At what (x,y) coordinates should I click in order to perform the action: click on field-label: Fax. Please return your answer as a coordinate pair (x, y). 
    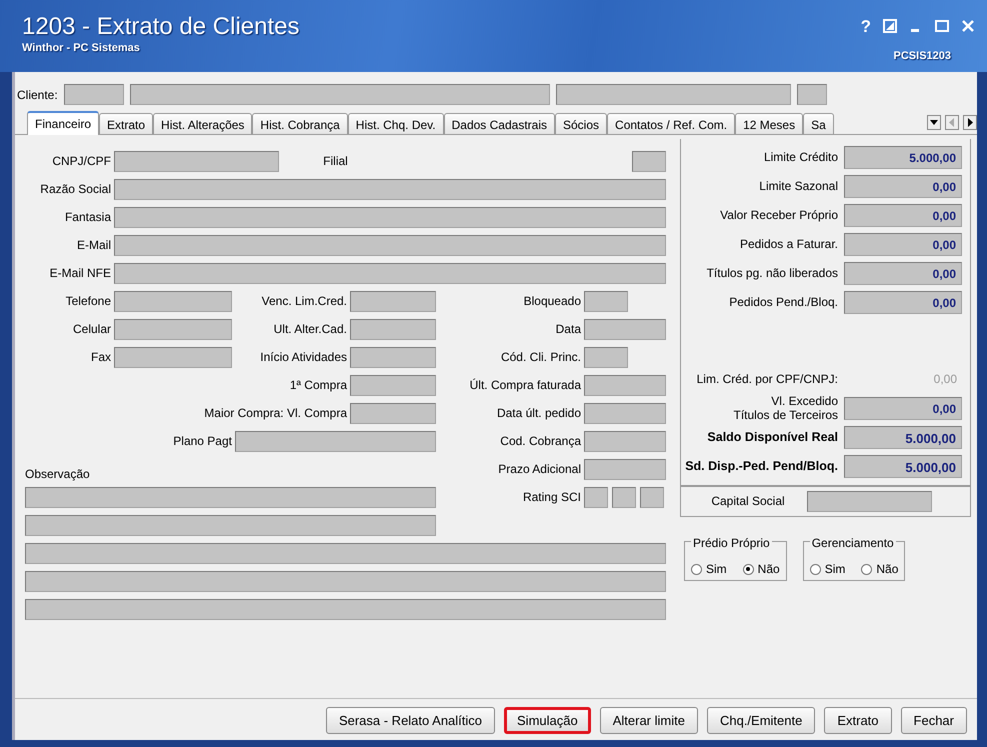
    Looking at the image, I should click on (100, 357).